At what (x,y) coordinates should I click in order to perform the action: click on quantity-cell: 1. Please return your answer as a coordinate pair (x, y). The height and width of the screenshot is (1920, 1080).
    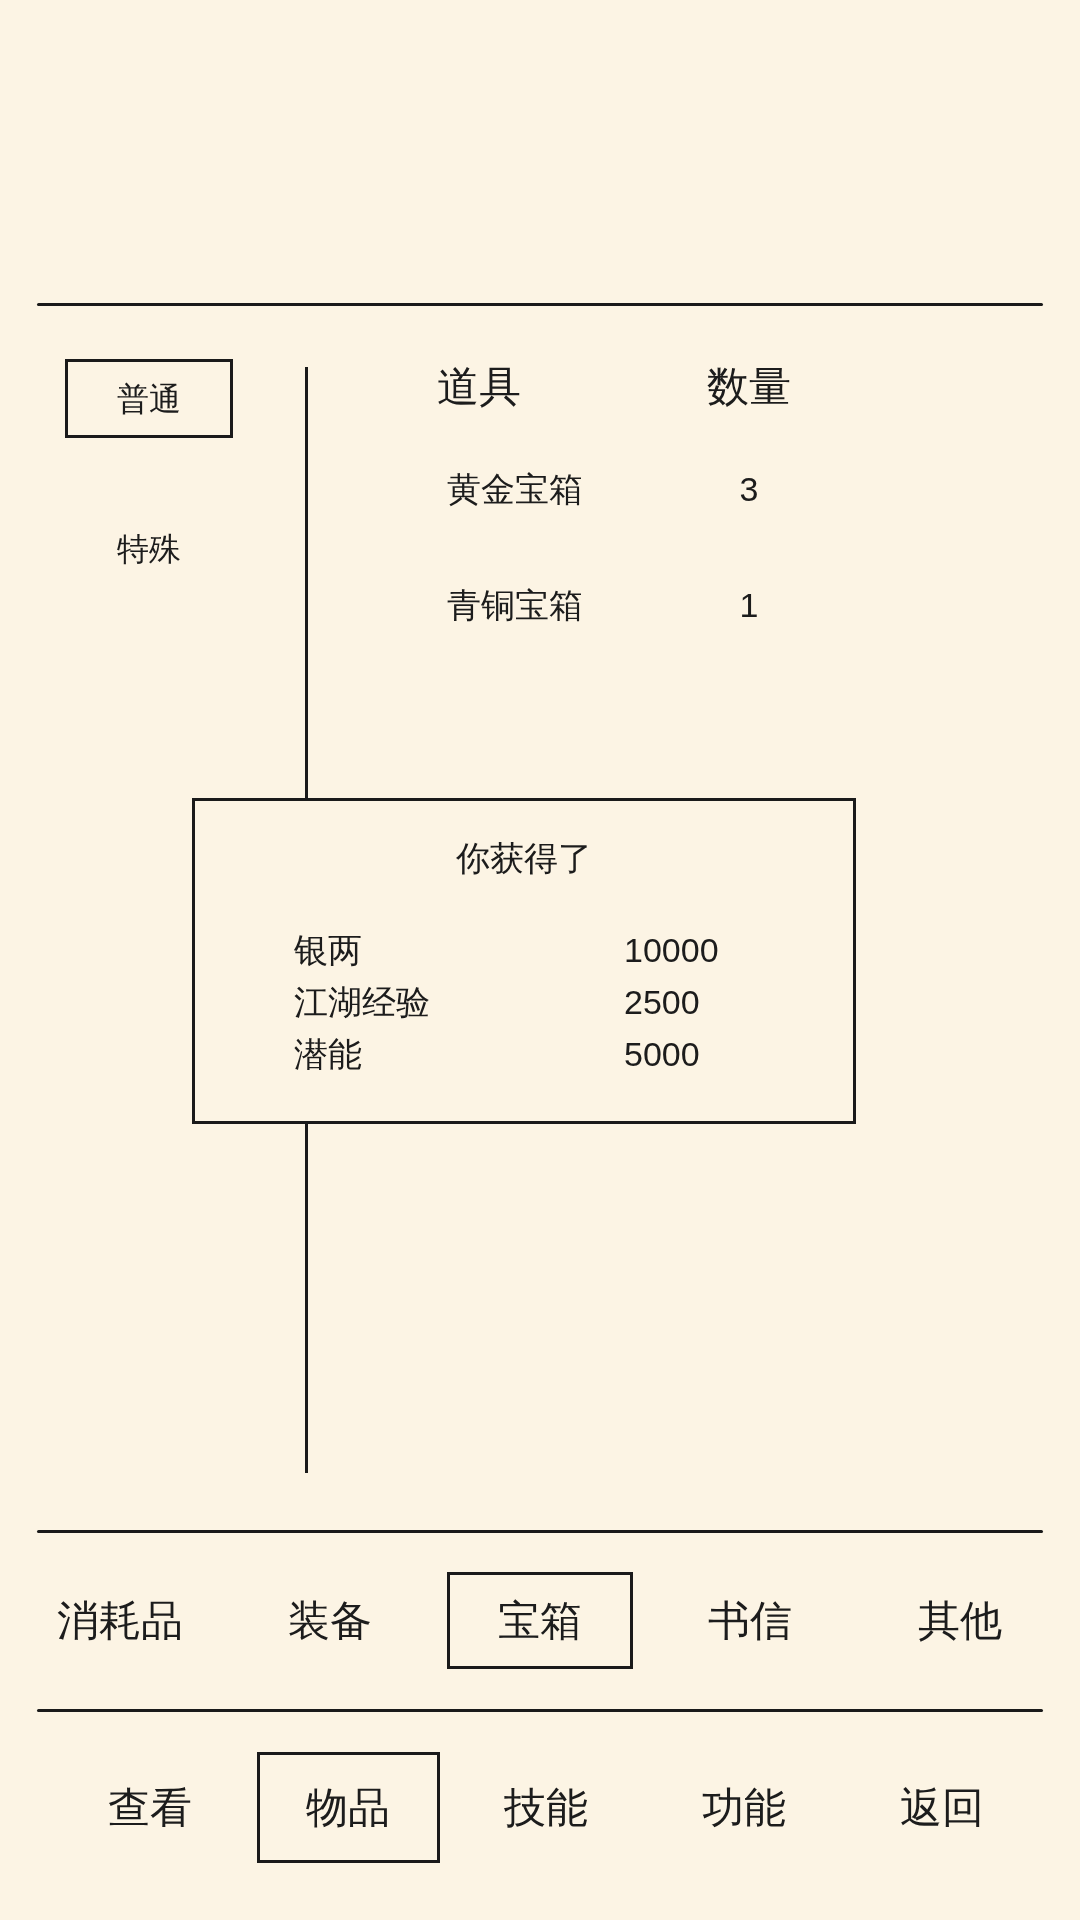
    Looking at the image, I should click on (749, 605).